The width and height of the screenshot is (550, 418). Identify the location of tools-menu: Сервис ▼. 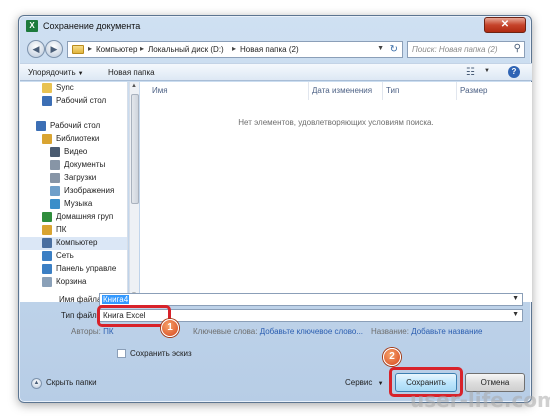
(364, 382).